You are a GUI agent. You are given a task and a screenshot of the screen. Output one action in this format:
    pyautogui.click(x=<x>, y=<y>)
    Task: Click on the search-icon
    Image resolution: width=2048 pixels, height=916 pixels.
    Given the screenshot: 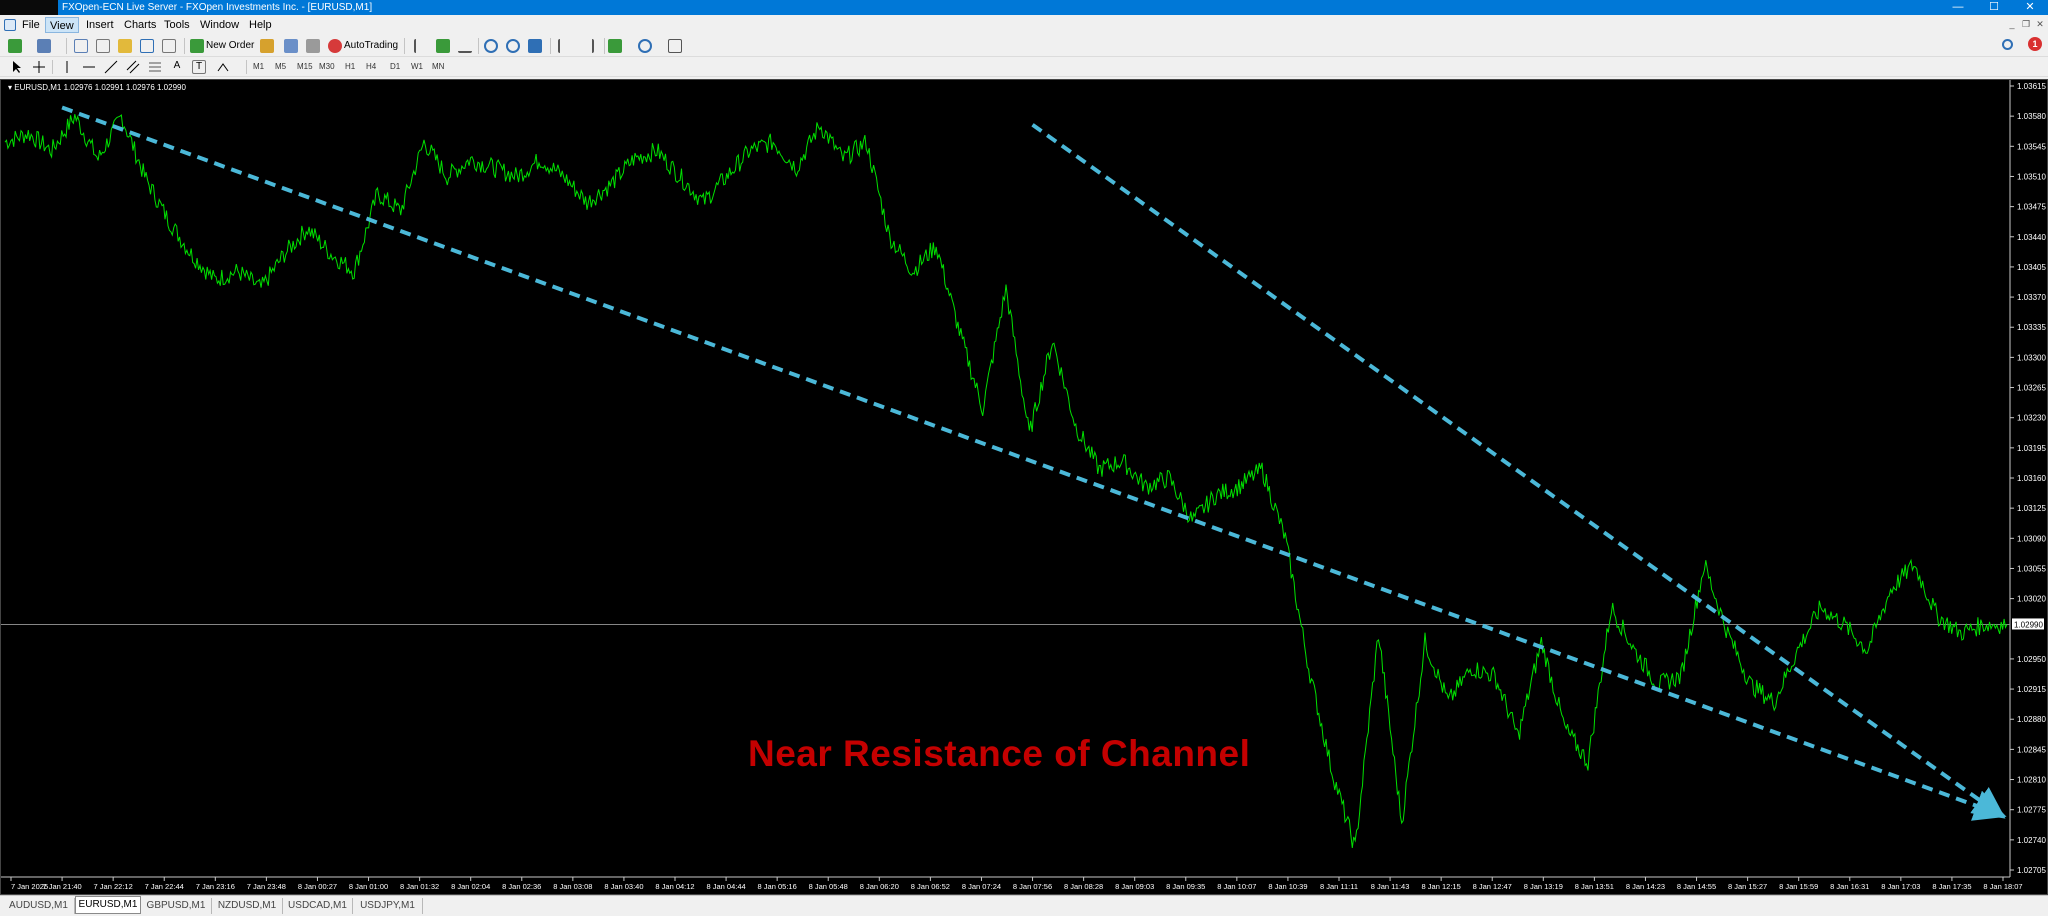 What is the action you would take?
    pyautogui.click(x=2007, y=44)
    